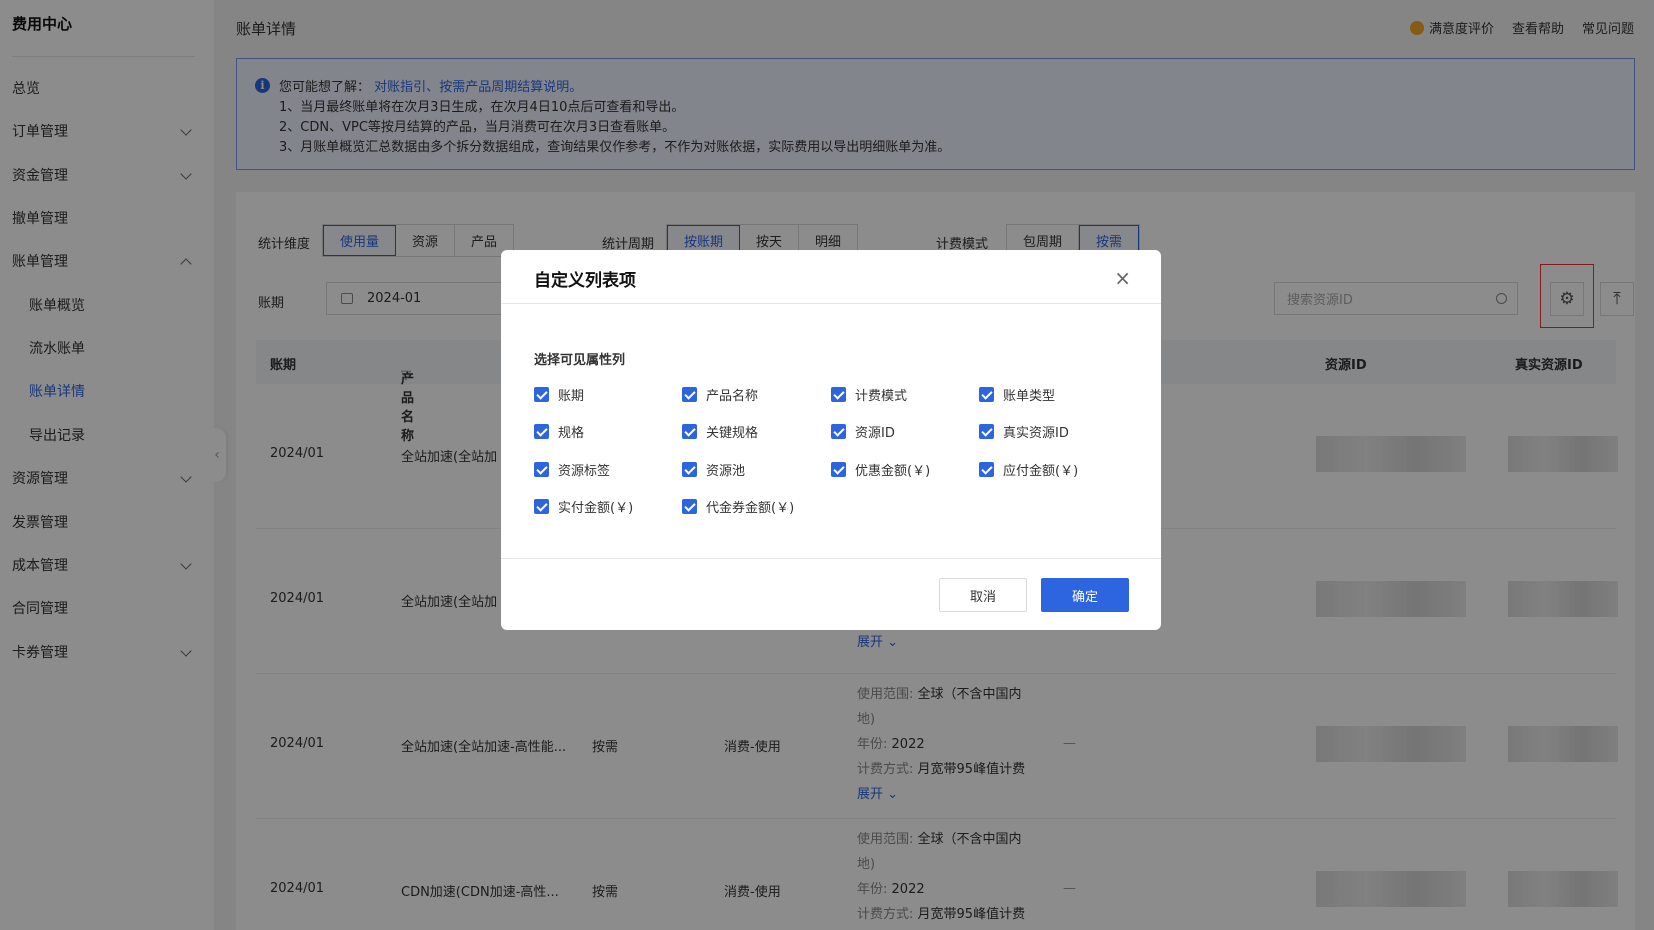 Image resolution: width=1654 pixels, height=930 pixels. I want to click on checkbox-label: 资源ID, so click(875, 433).